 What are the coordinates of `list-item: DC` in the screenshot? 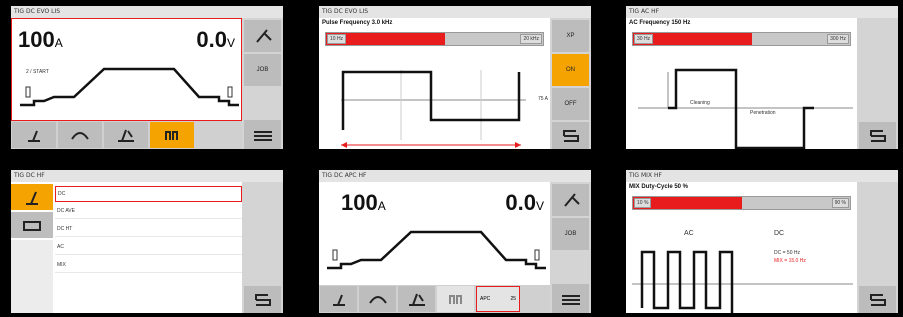 It's located at (148, 194).